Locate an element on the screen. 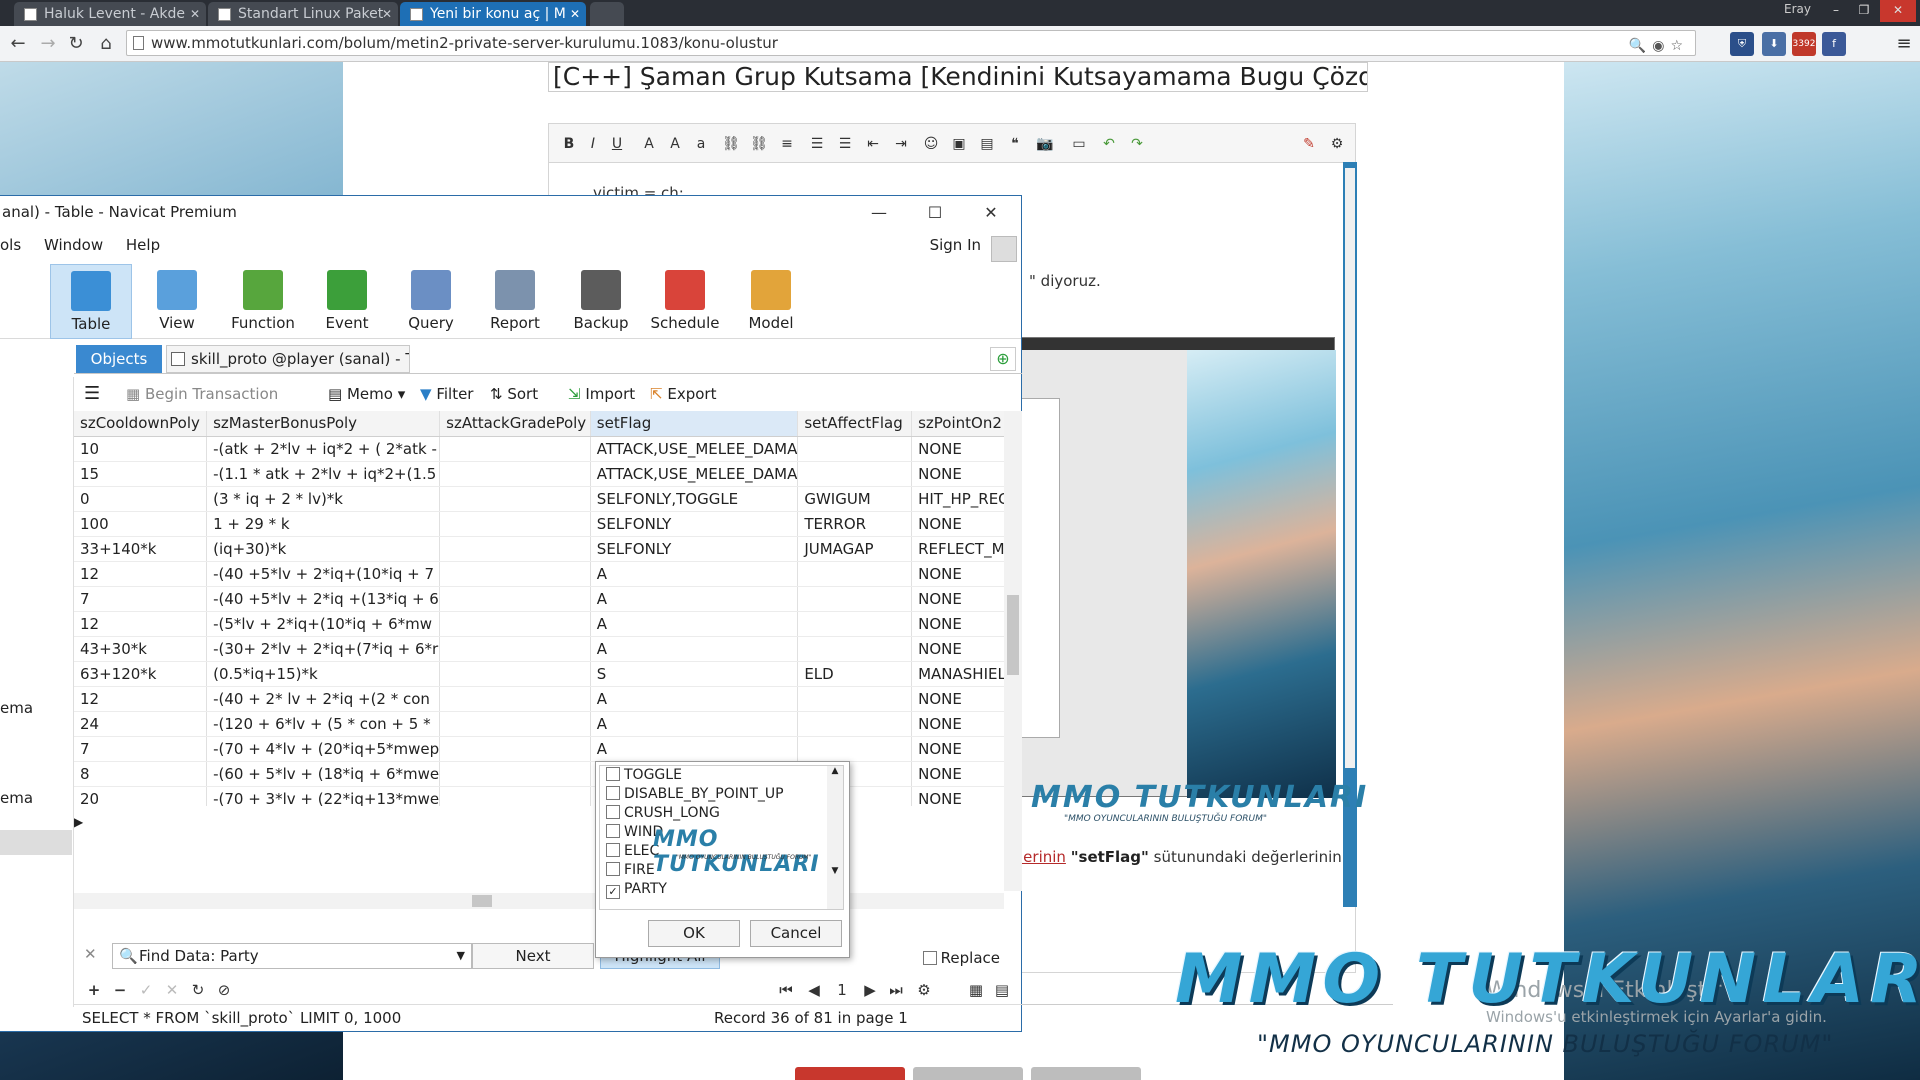 The image size is (1920, 1080). table-cell: -(40 +5*lv + 2*iq+(10*iq + 7 is located at coordinates (323, 574).